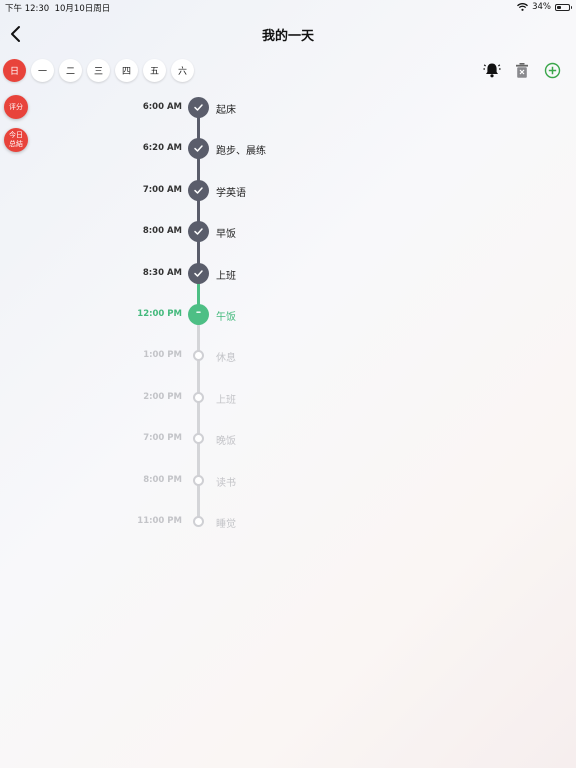 Image resolution: width=576 pixels, height=768 pixels. I want to click on timeline-time: 8:00 PM, so click(162, 479).